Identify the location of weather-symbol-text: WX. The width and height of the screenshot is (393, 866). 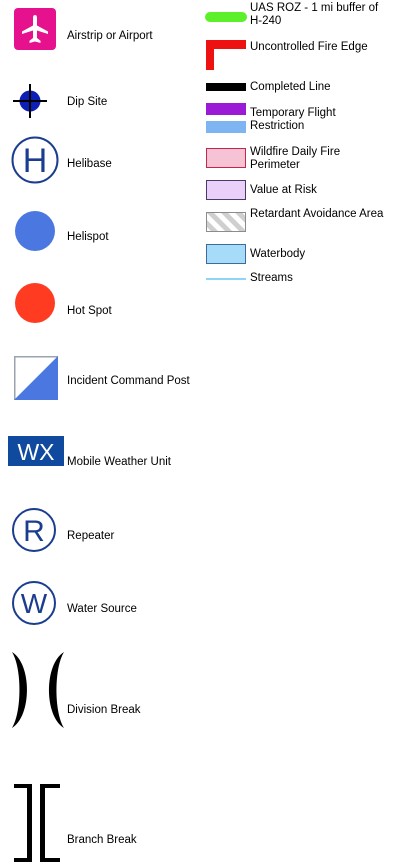
(35, 452).